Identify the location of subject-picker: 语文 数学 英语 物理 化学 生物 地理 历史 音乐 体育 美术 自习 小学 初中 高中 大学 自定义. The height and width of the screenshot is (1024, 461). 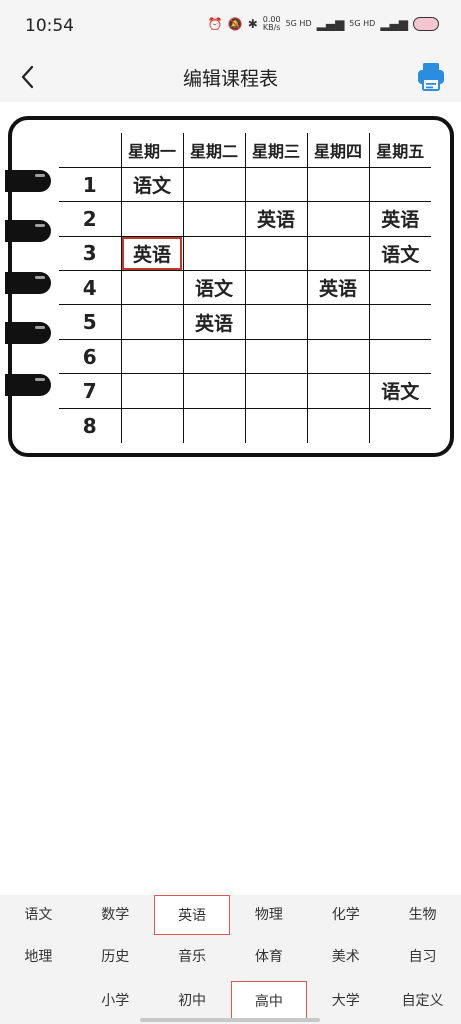
(230, 959).